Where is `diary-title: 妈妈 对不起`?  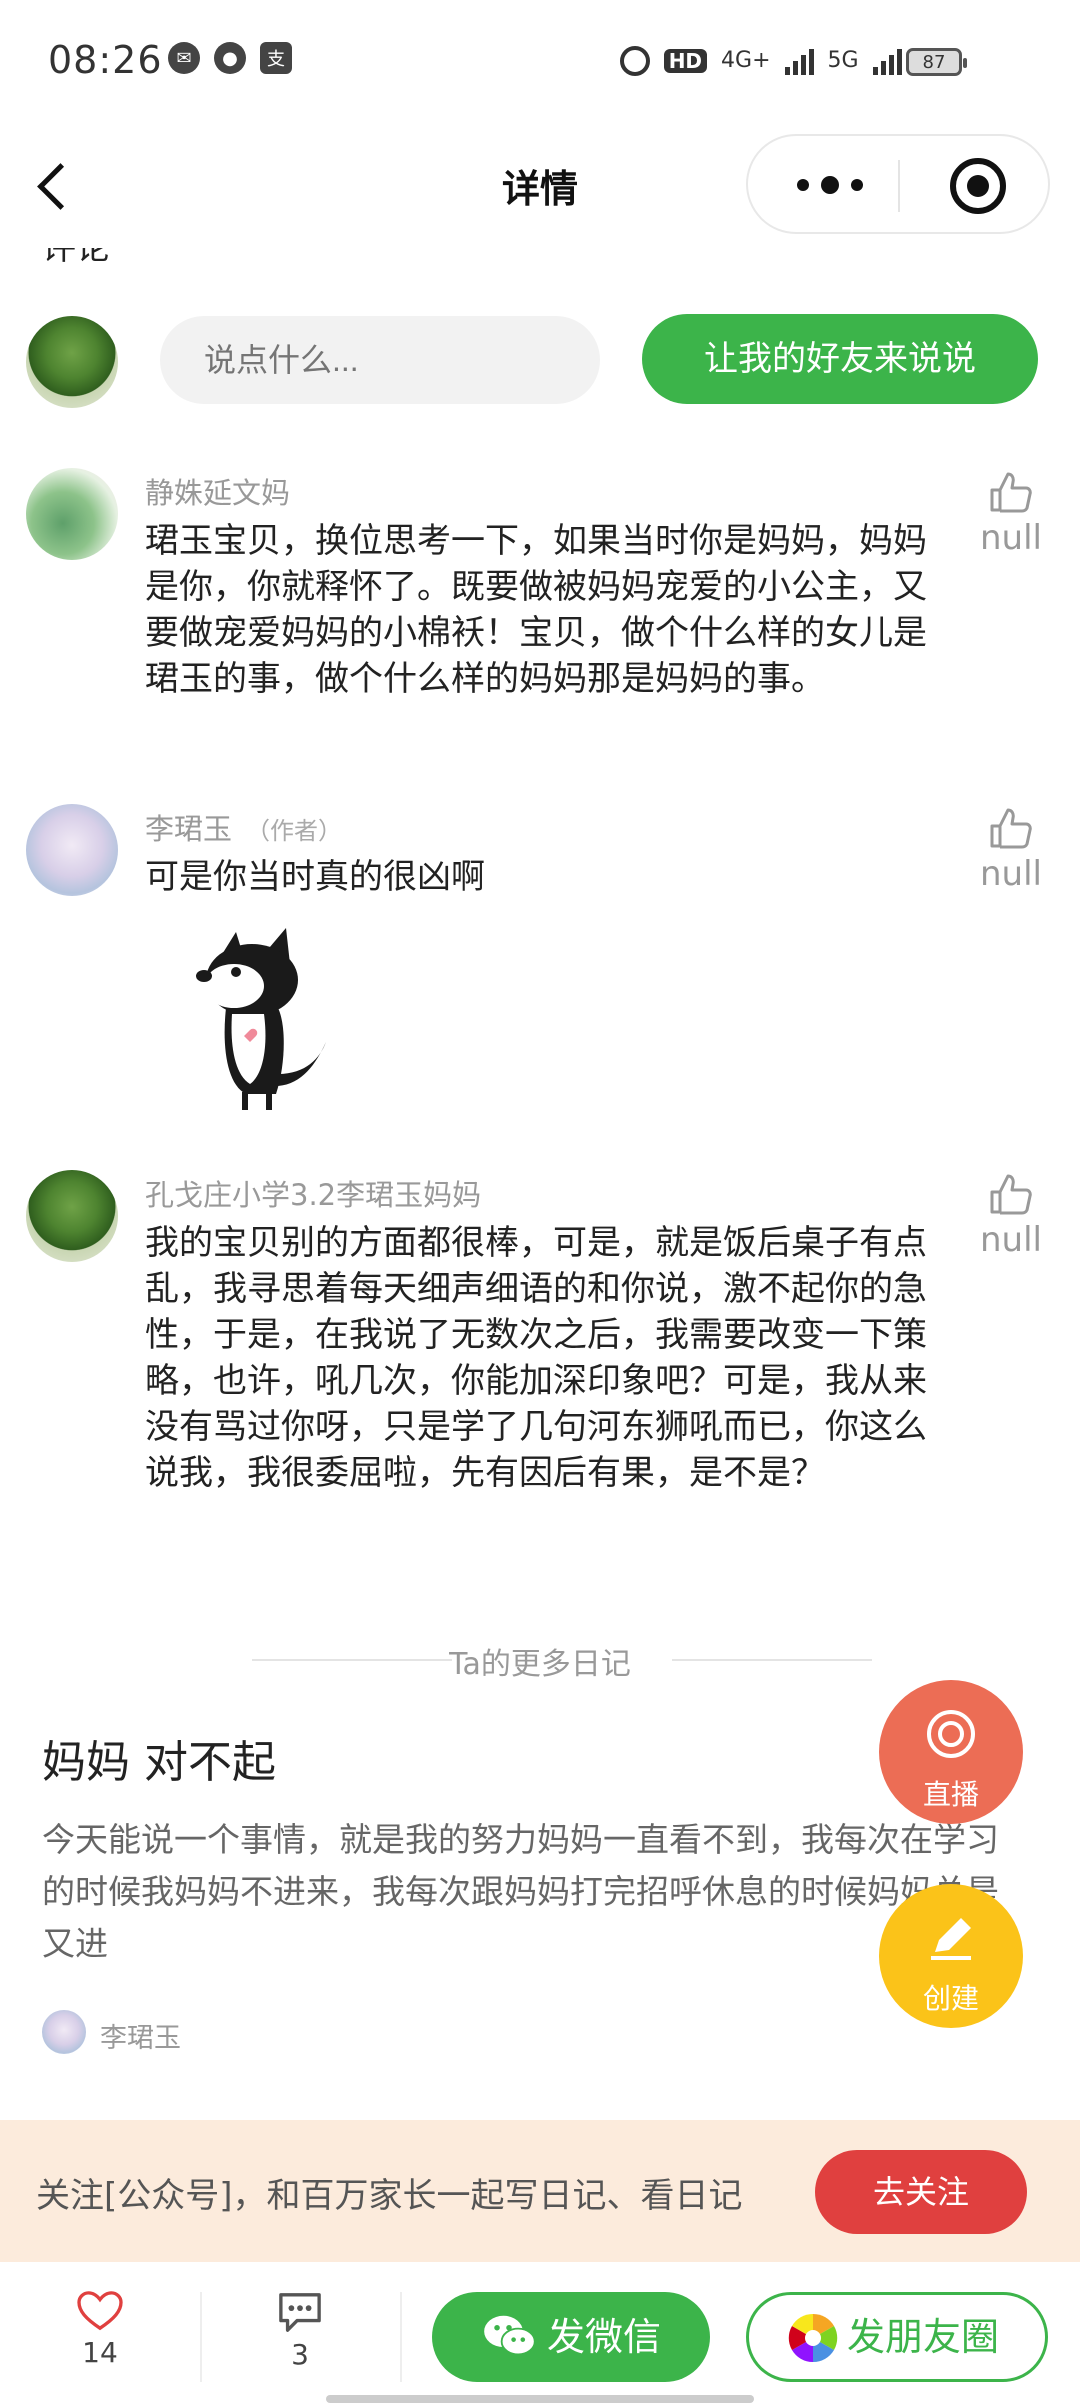
diary-title: 妈妈 对不起 is located at coordinates (159, 1758).